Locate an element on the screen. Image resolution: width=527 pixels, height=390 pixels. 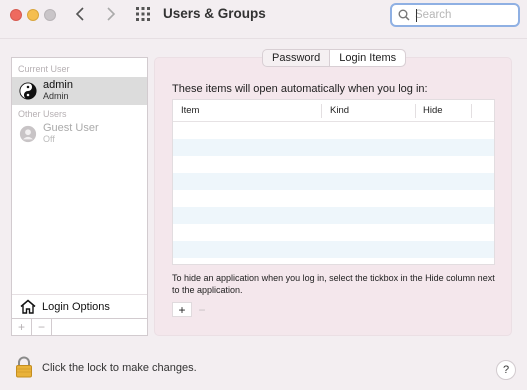
user-status: Off is located at coordinates (49, 139).